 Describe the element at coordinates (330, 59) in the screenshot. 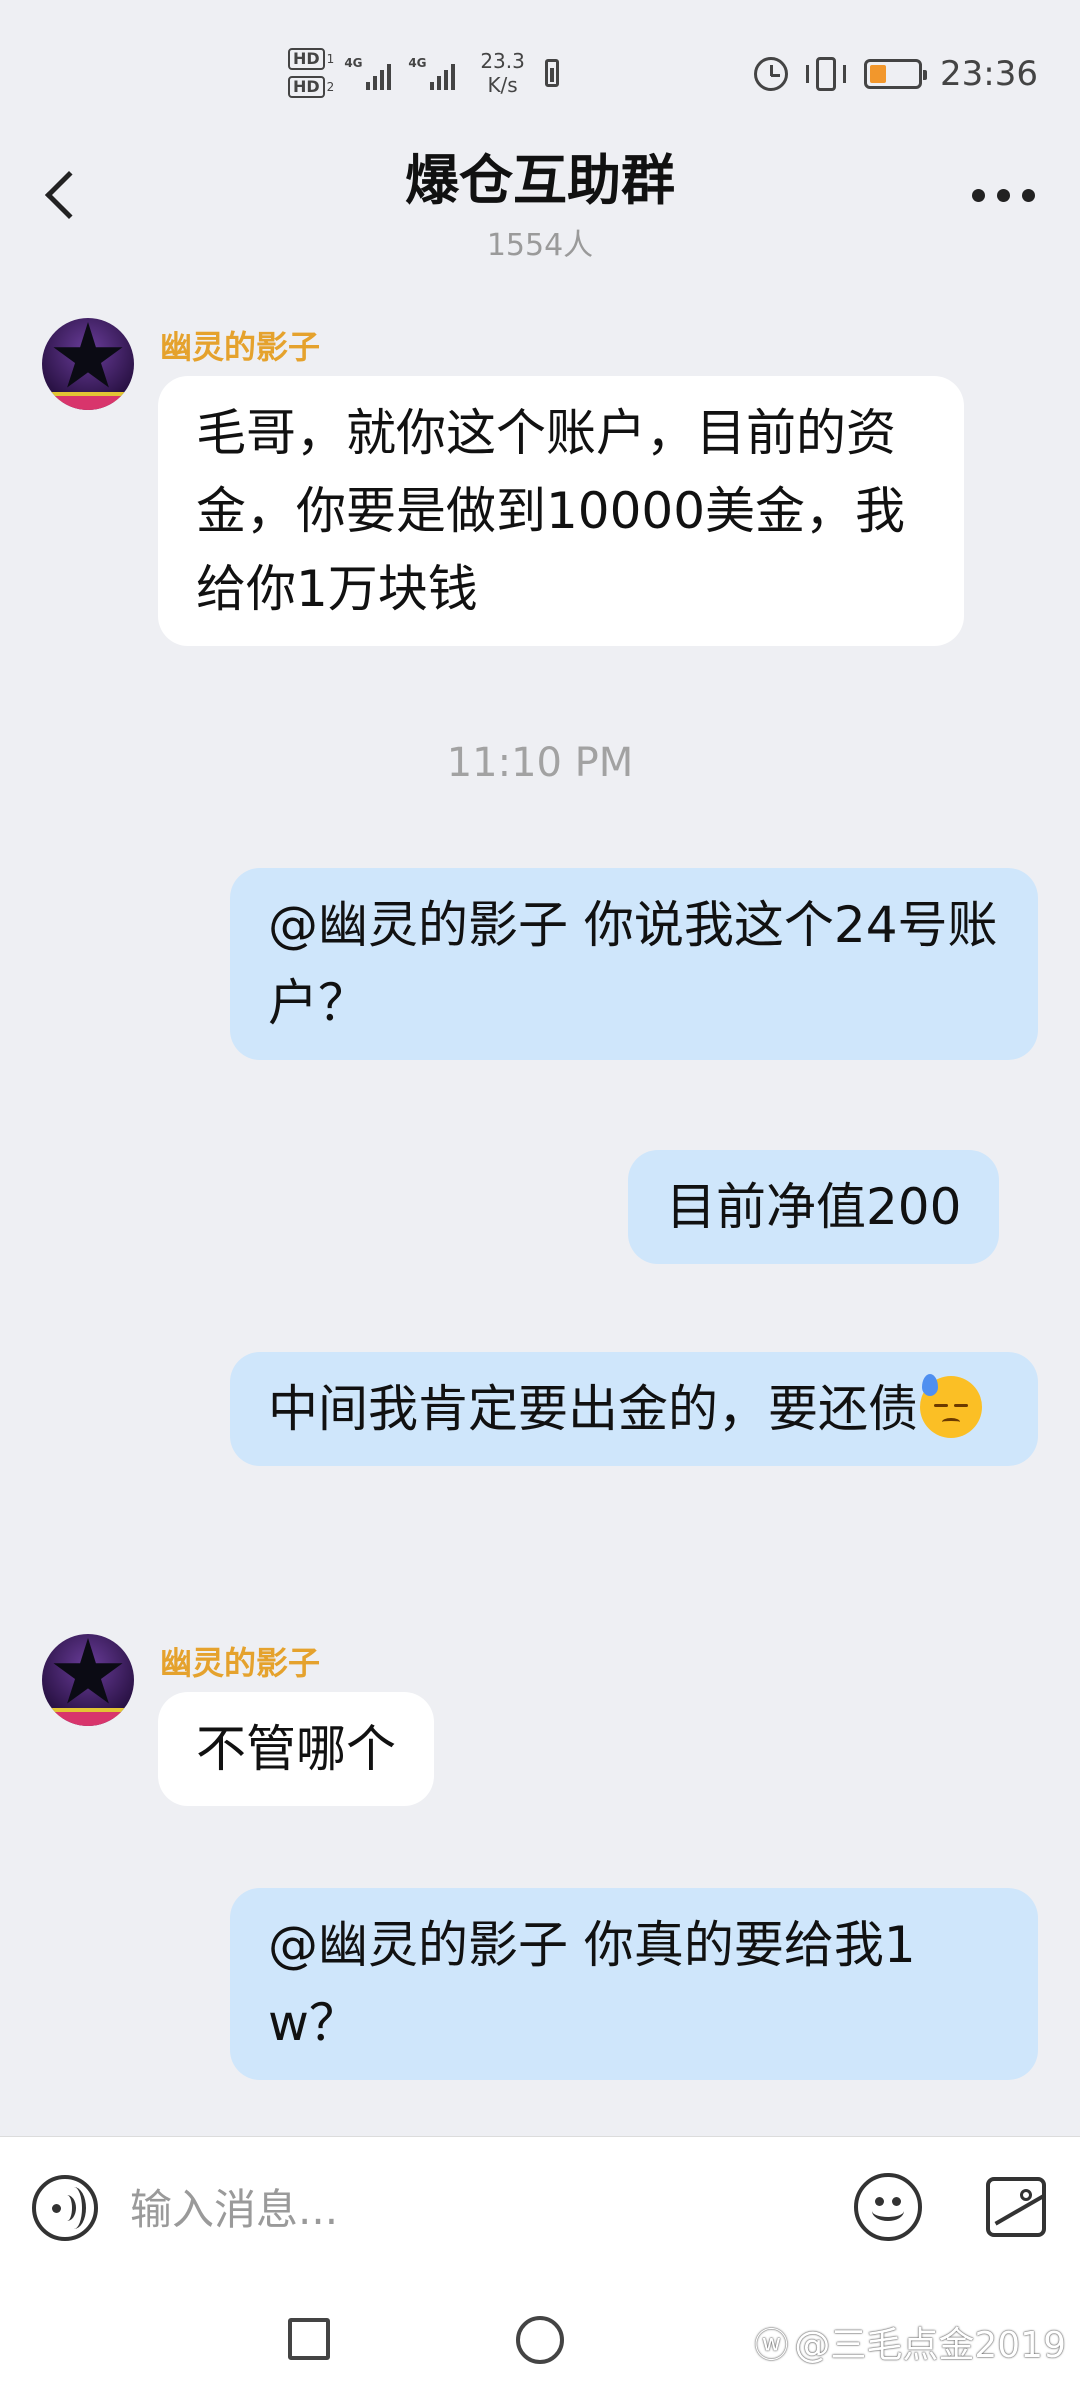

I see `hd-num: 1` at that location.